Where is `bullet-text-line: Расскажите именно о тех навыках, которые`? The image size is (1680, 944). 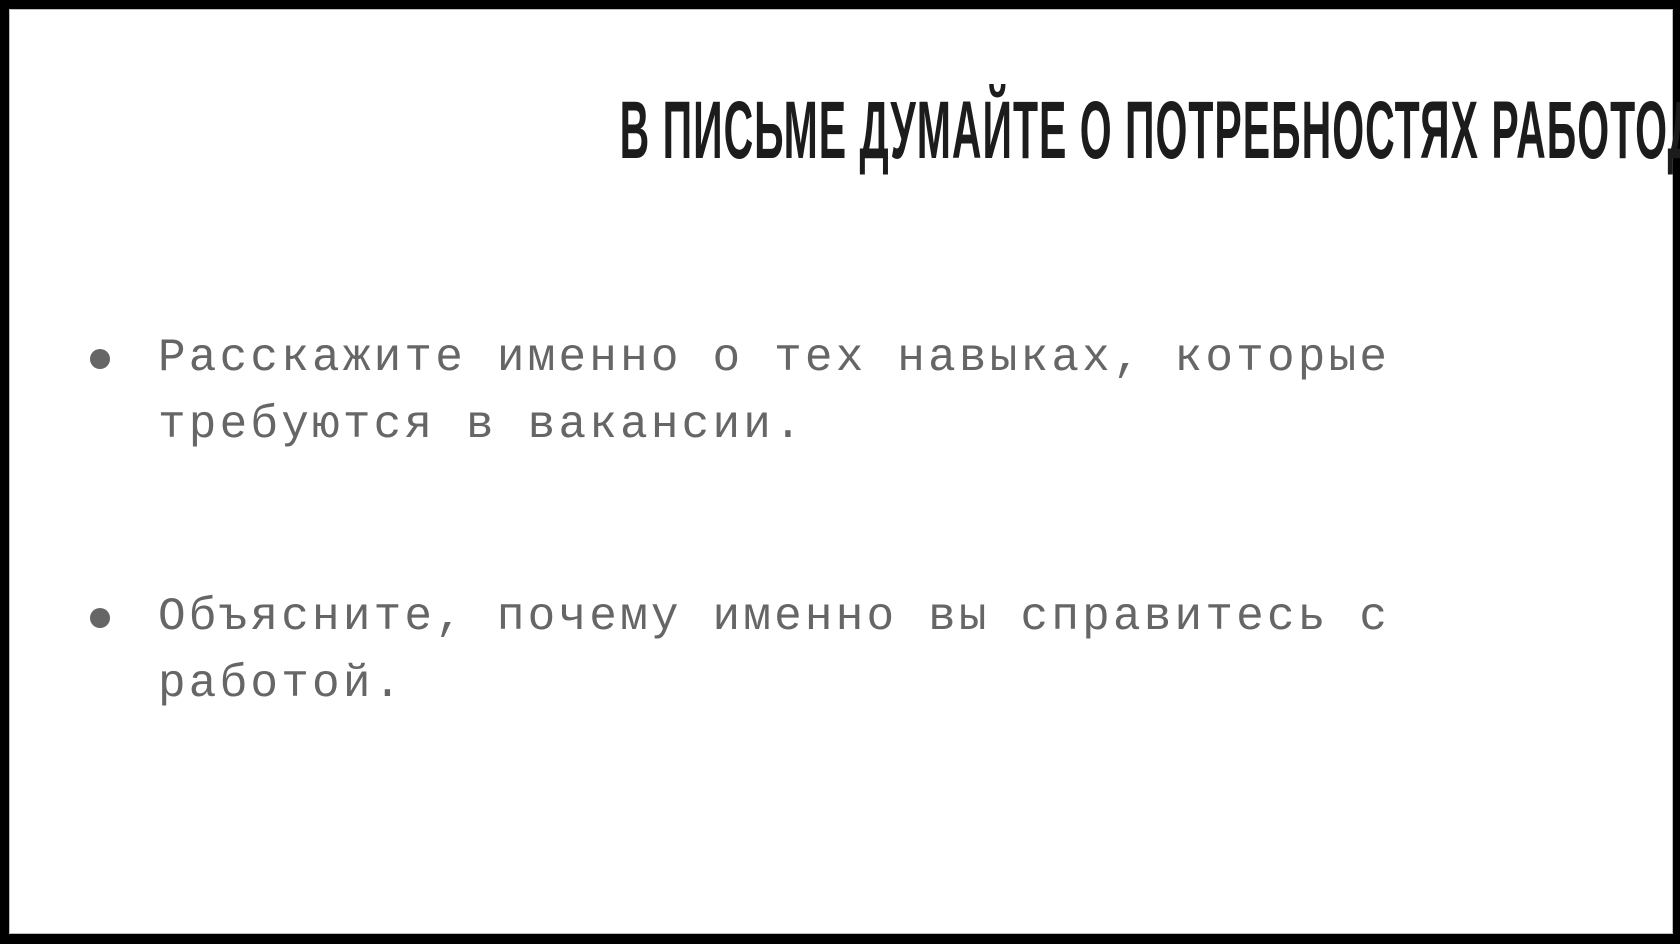 bullet-text-line: Расскажите именно о тех навыках, которые is located at coordinates (774, 358).